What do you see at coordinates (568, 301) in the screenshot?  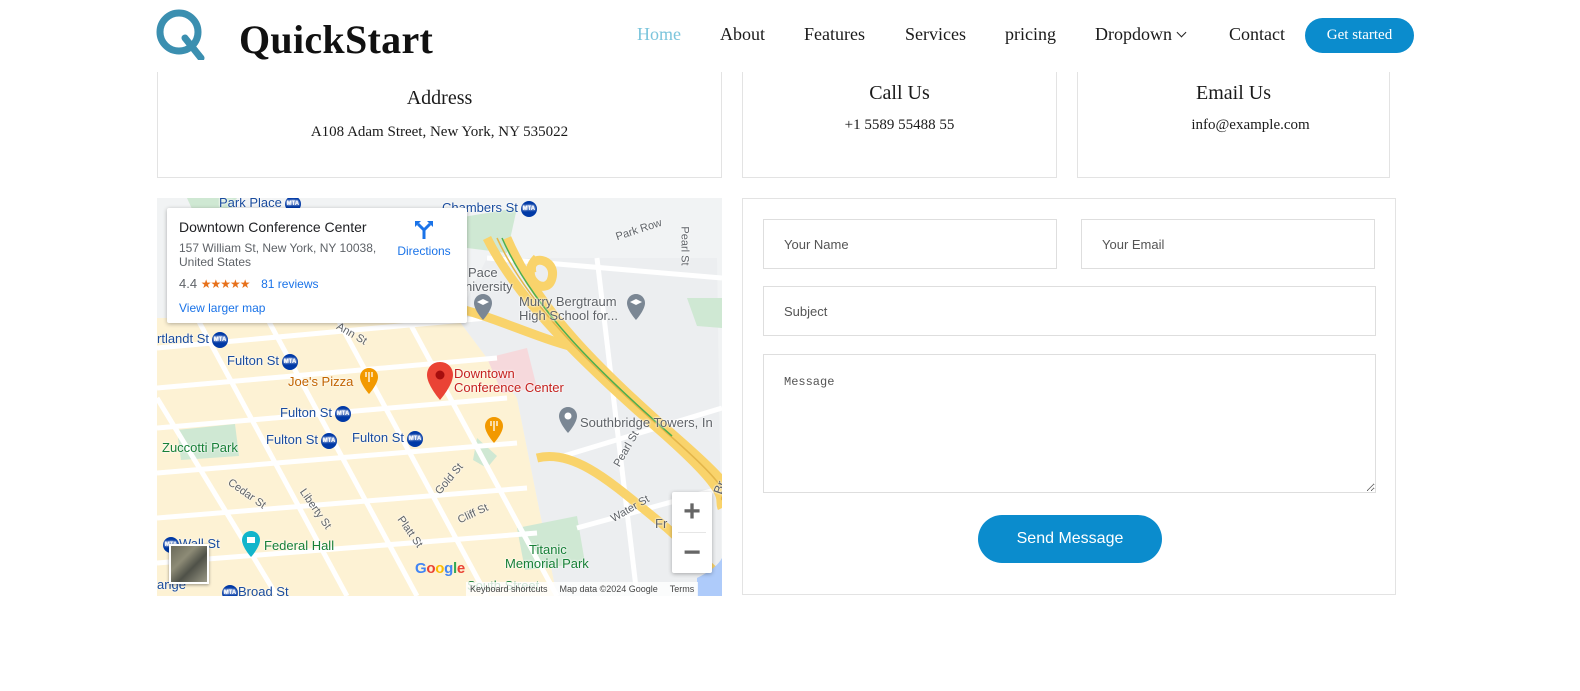 I see `map-label-murry-1: Murry Bergtraum` at bounding box center [568, 301].